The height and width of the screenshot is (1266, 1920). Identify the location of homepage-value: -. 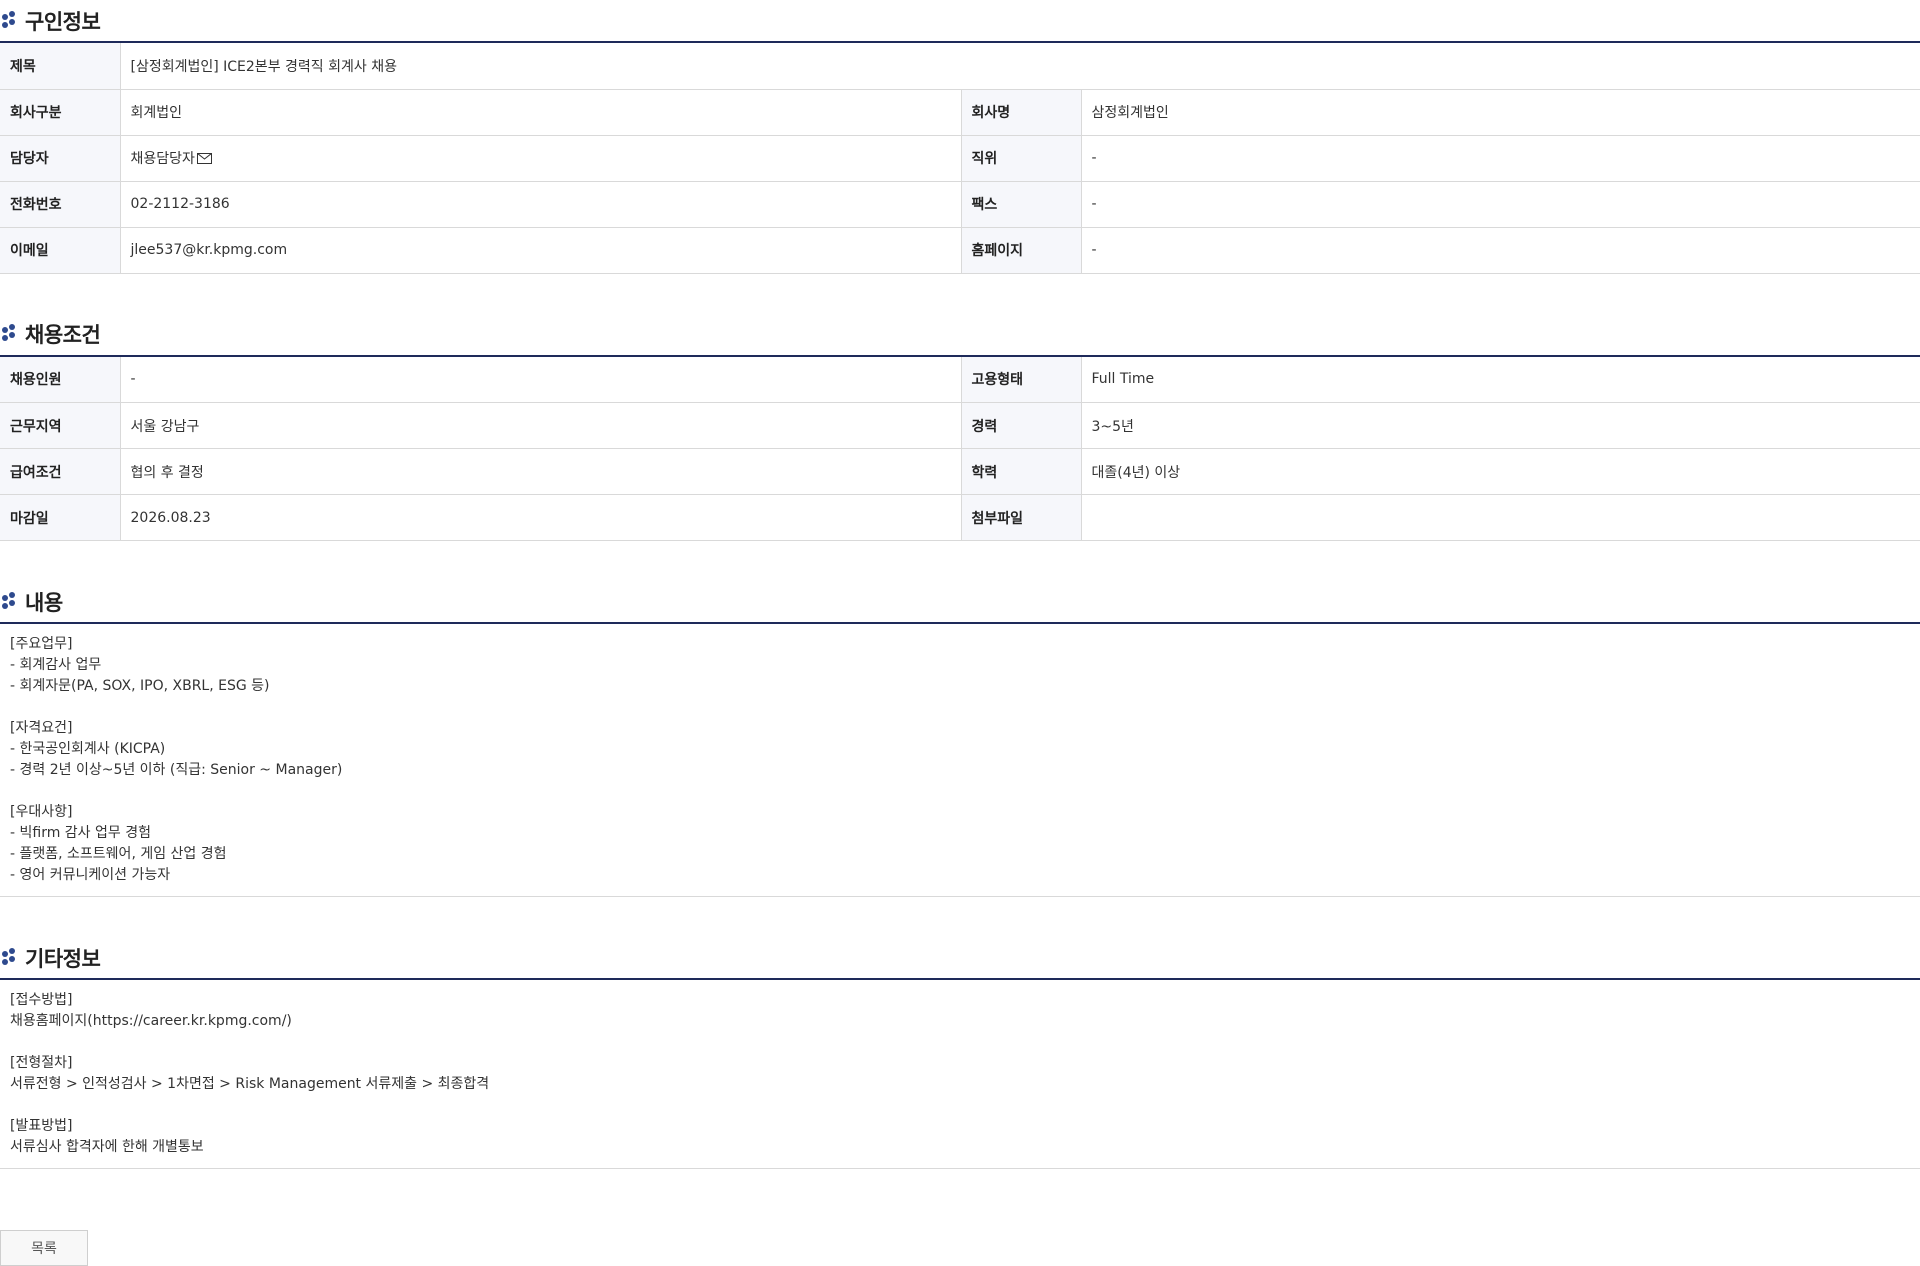
(1500, 250).